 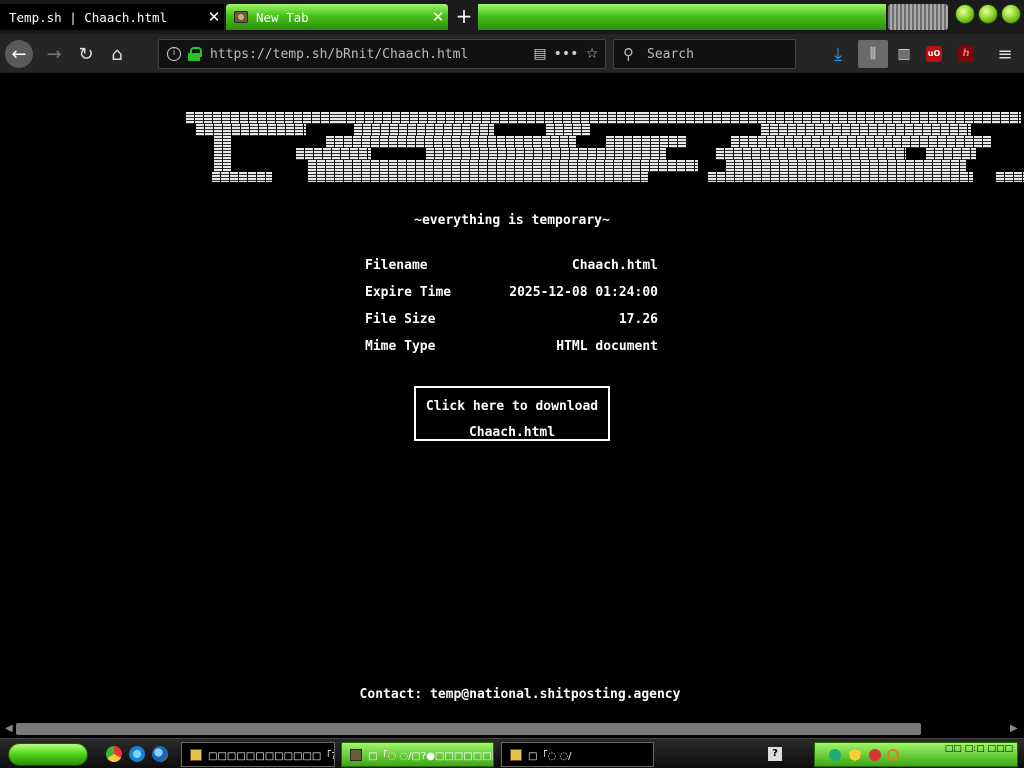 I want to click on info-value: 17.26, so click(x=638, y=319).